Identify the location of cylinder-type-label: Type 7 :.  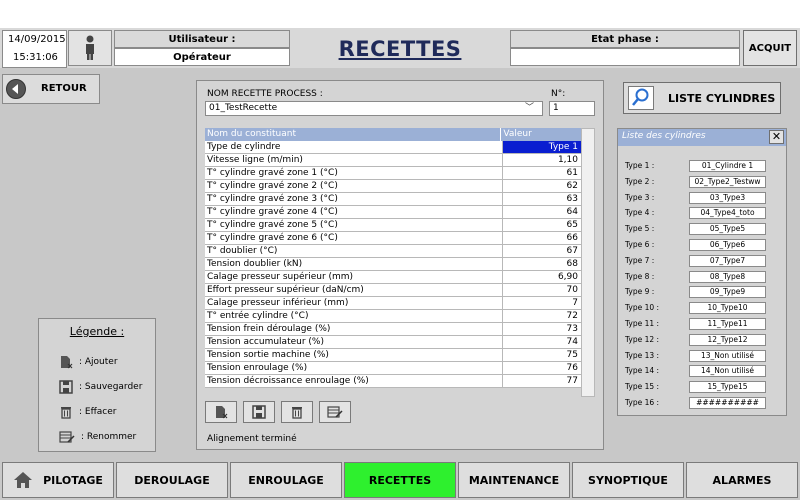
(640, 260).